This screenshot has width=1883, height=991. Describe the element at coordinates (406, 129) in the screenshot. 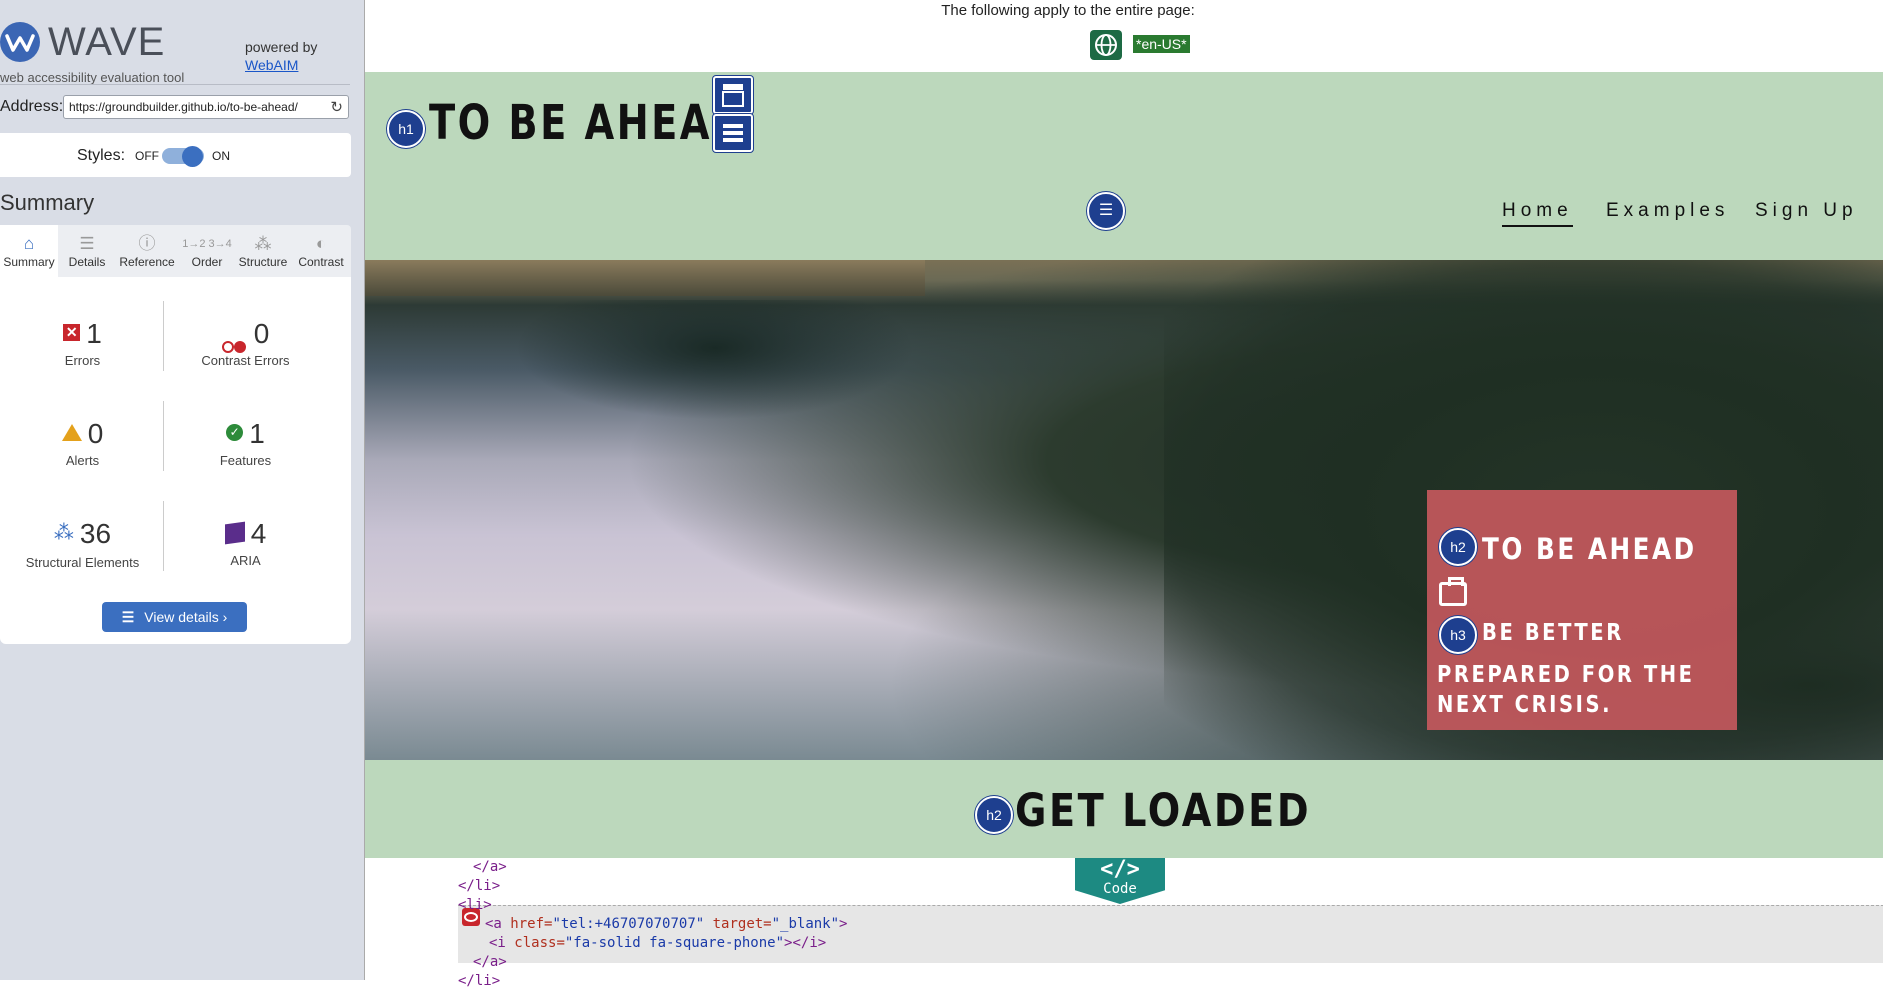

I see `h1-badge-icon: h1` at that location.